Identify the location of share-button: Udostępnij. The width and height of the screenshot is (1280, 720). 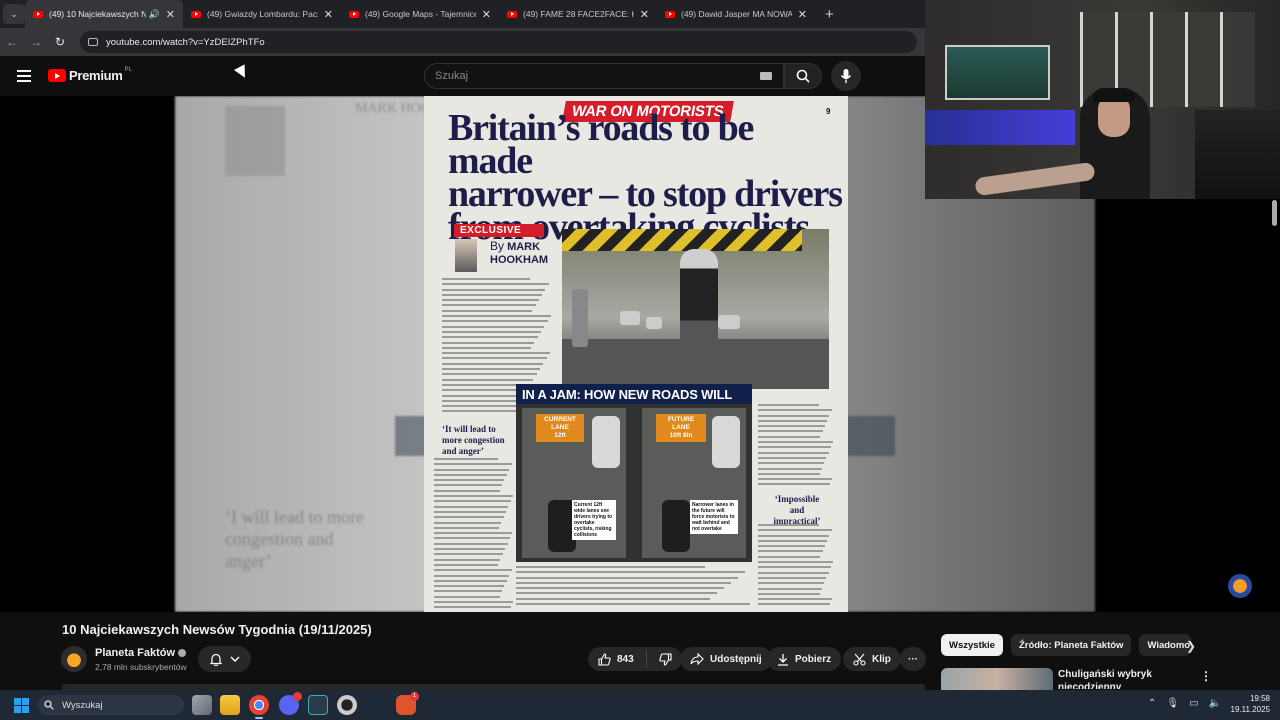
(726, 659).